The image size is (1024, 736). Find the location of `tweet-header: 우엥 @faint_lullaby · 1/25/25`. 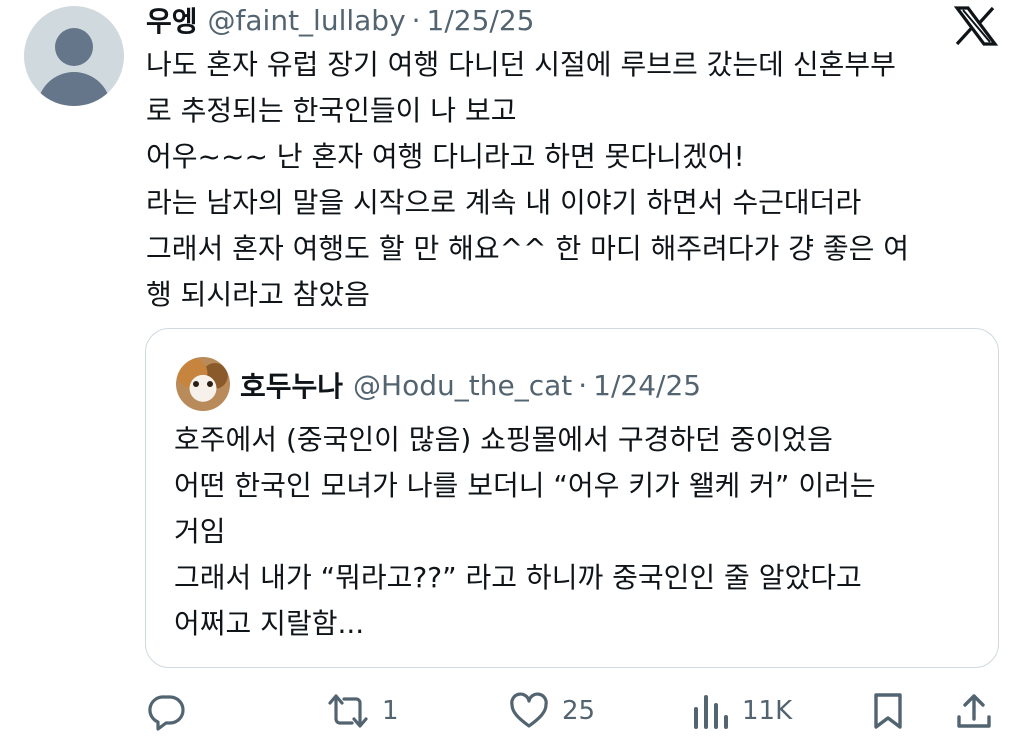

tweet-header: 우엥 @faint_lullaby · 1/25/25 is located at coordinates (340, 20).